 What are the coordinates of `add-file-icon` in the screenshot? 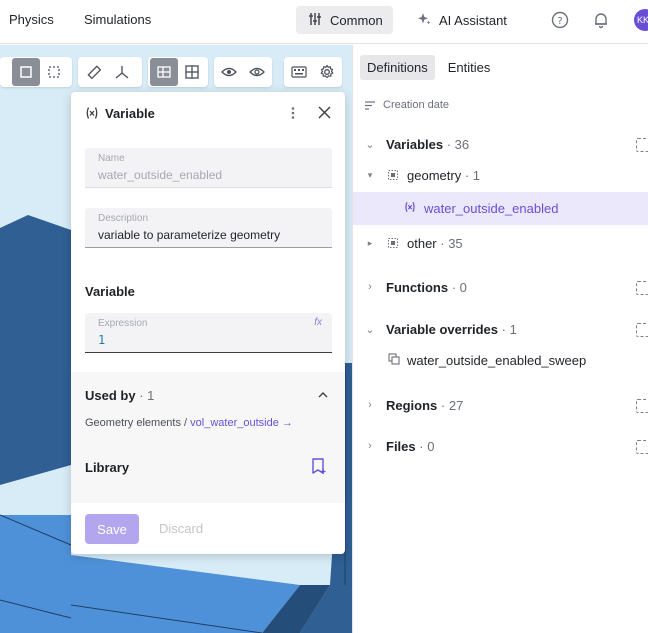 It's located at (642, 447).